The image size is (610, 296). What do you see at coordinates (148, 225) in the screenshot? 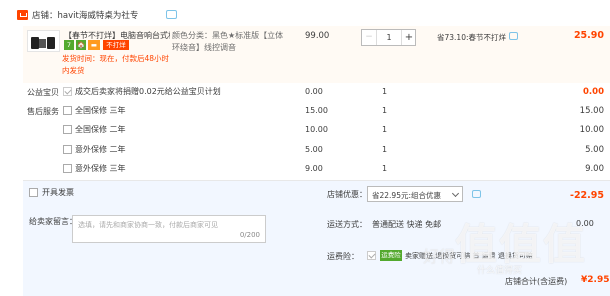
I see `message-placeholder: 选填，请先和商家协商一致，付款后商家可见` at bounding box center [148, 225].